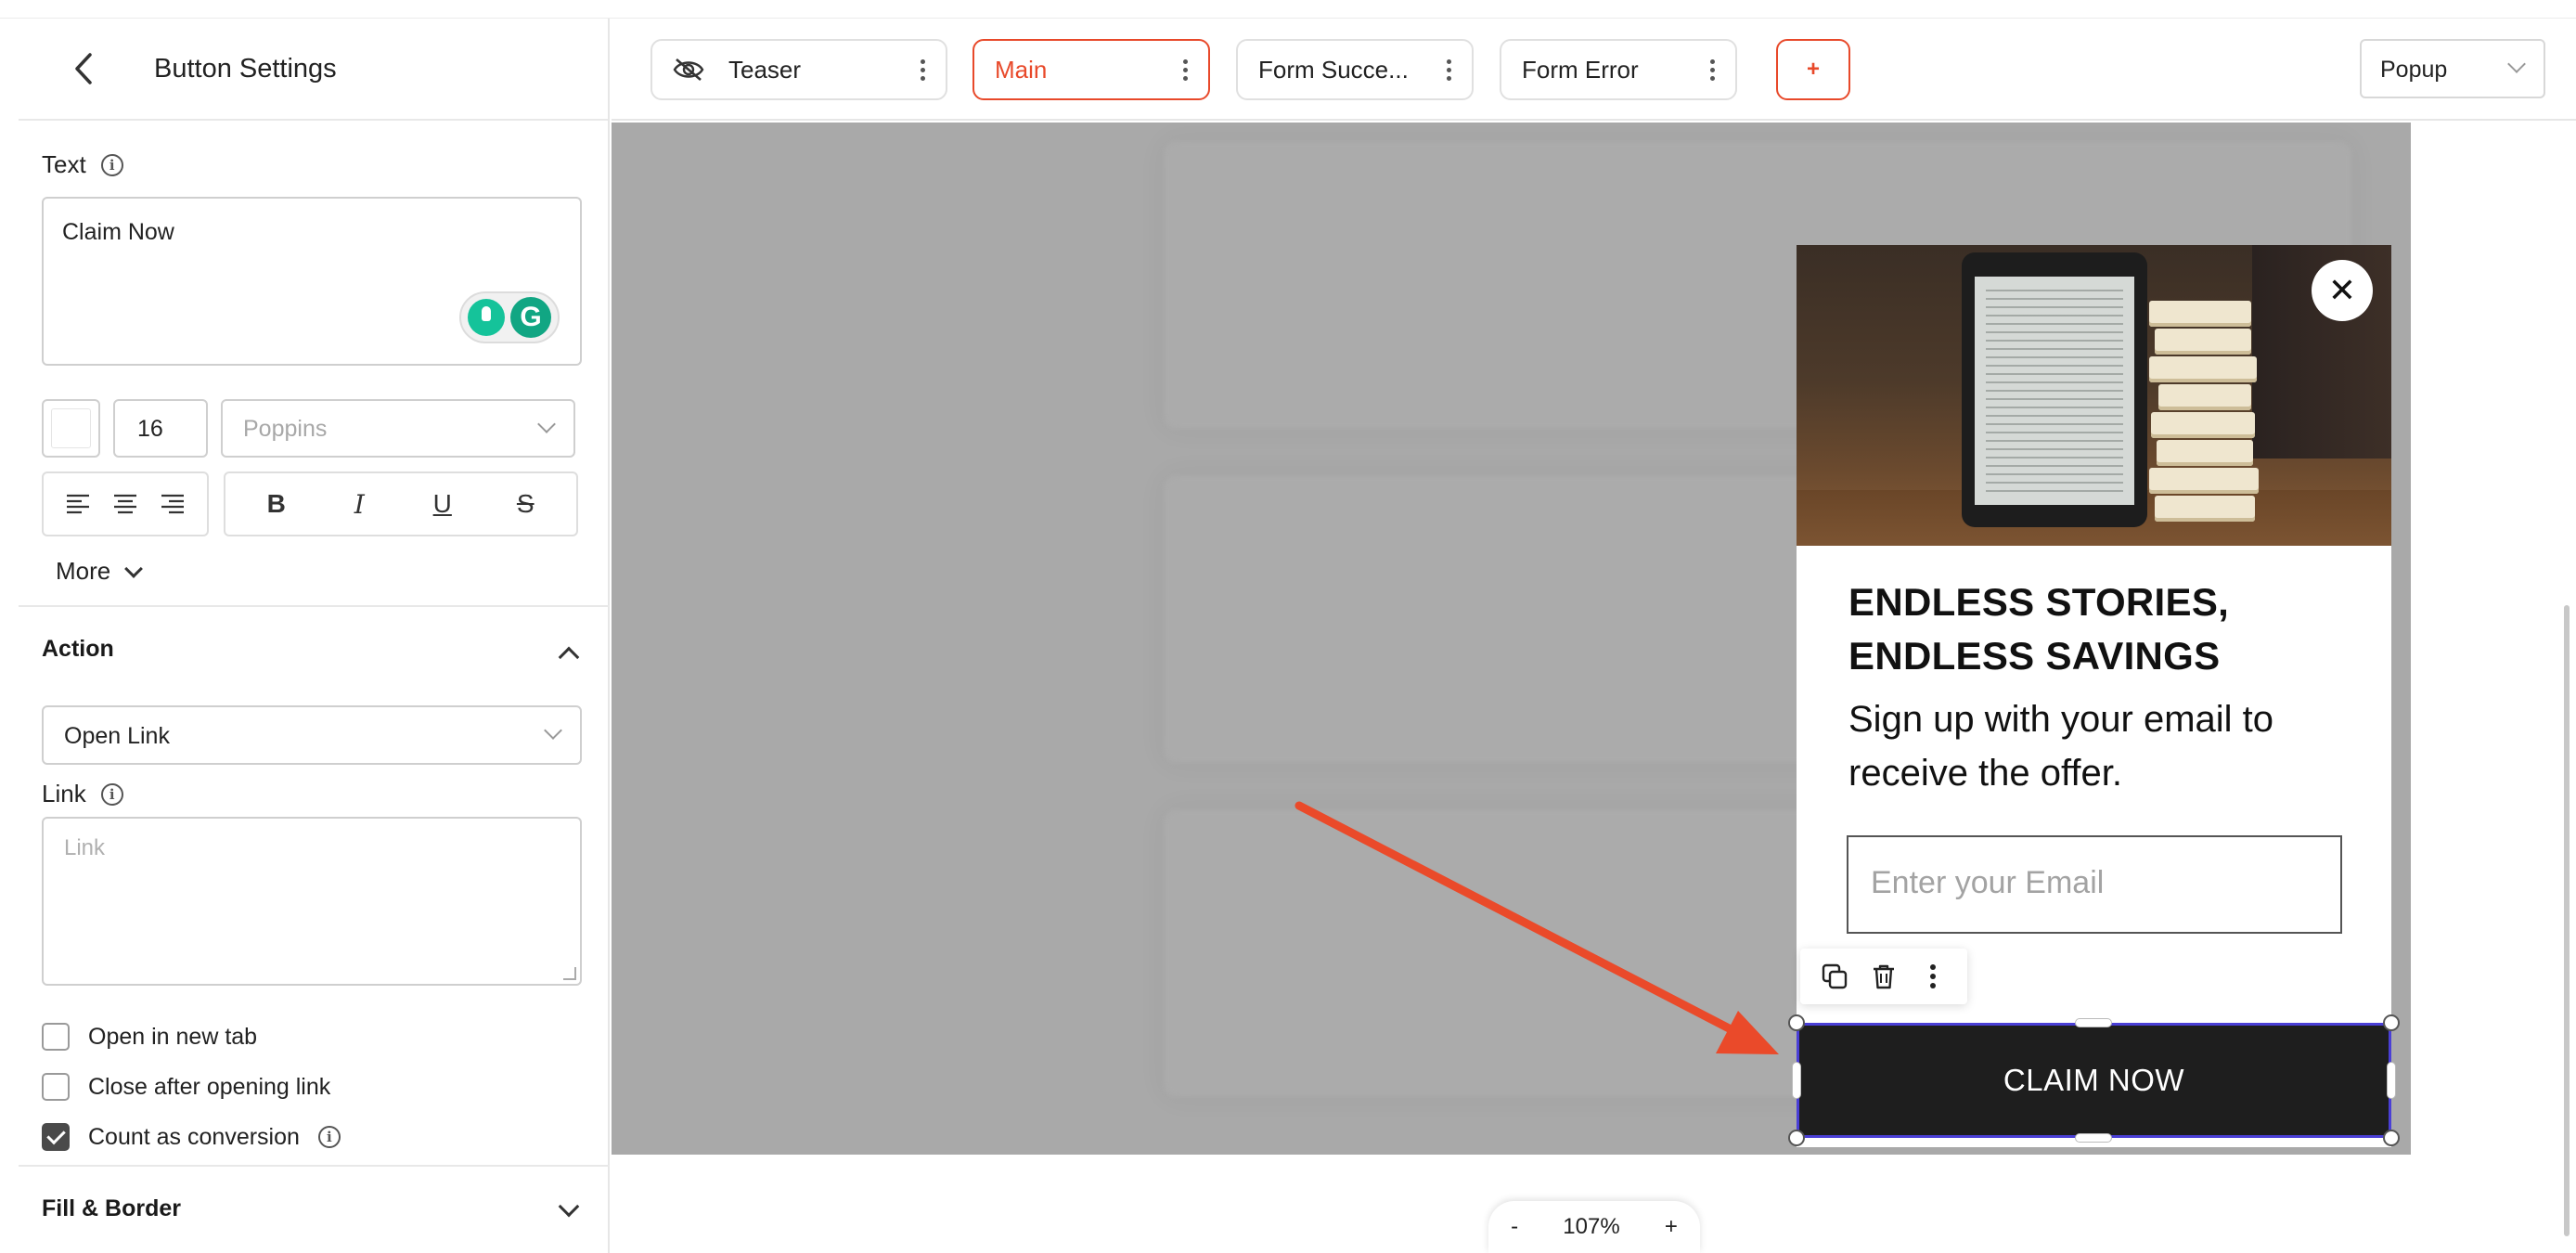  Describe the element at coordinates (83, 164) in the screenshot. I see `text-label: Text i` at that location.